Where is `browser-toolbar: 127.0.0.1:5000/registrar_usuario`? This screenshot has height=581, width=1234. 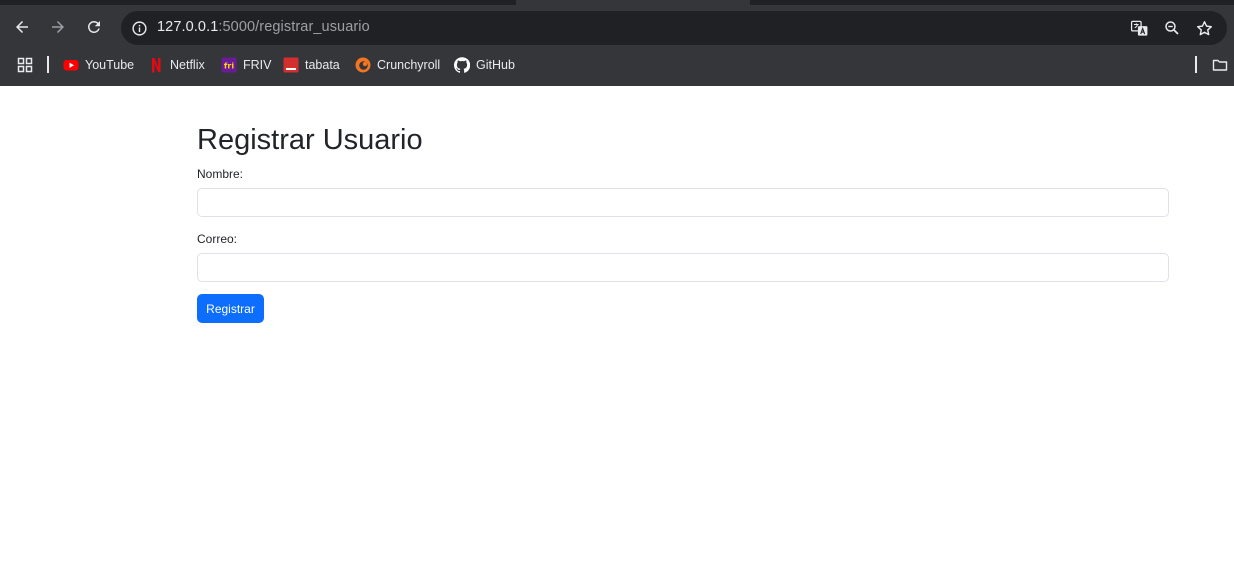 browser-toolbar: 127.0.0.1:5000/registrar_usuario is located at coordinates (617, 28).